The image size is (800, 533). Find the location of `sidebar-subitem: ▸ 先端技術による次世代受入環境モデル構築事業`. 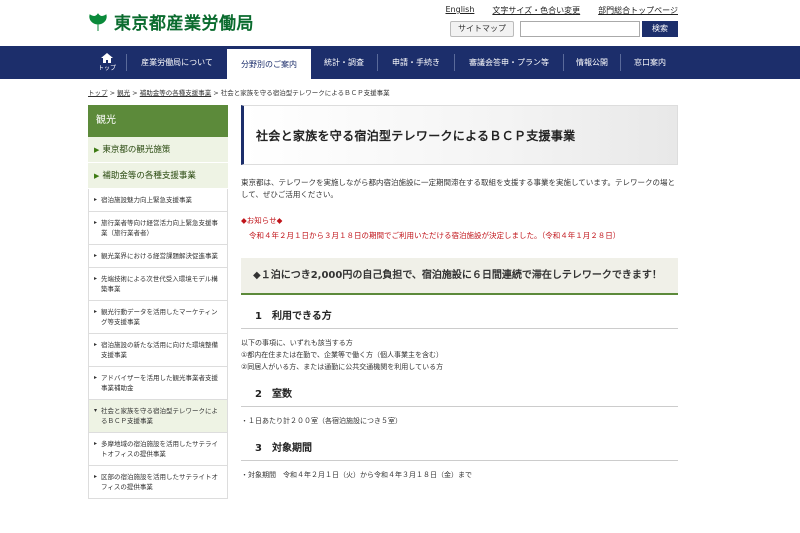

sidebar-subitem: ▸ 先端技術による次世代受入環境モデル構築事業 is located at coordinates (158, 284).